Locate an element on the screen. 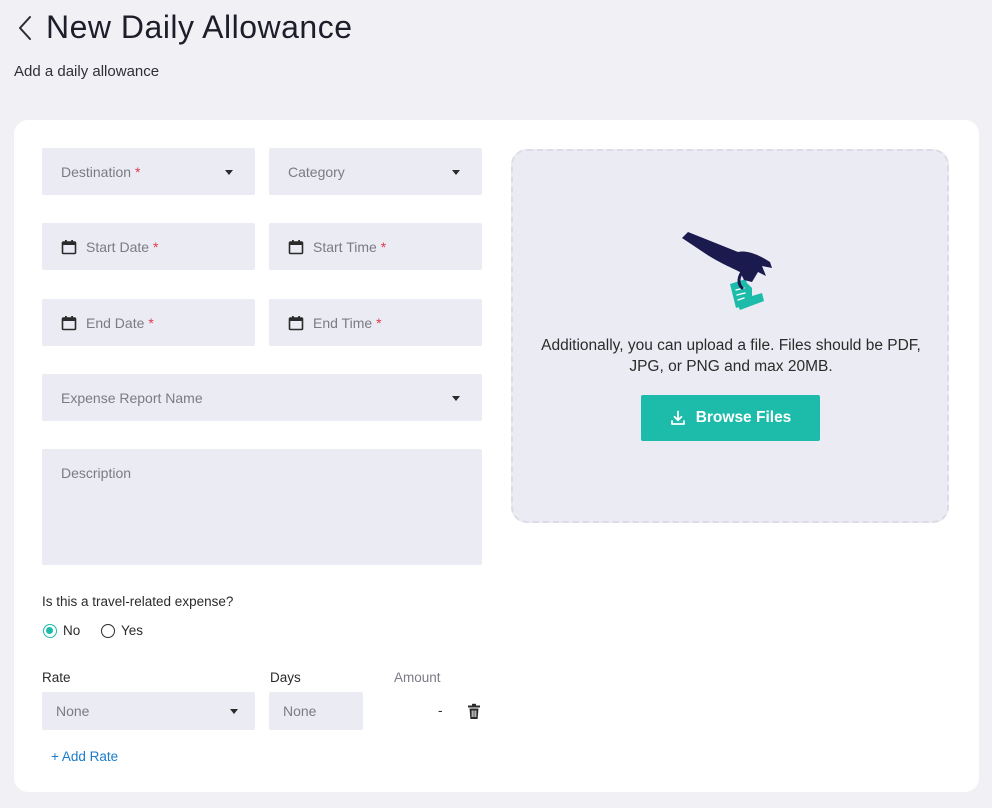  page-subtitle: Add a daily allowance is located at coordinates (87, 71).